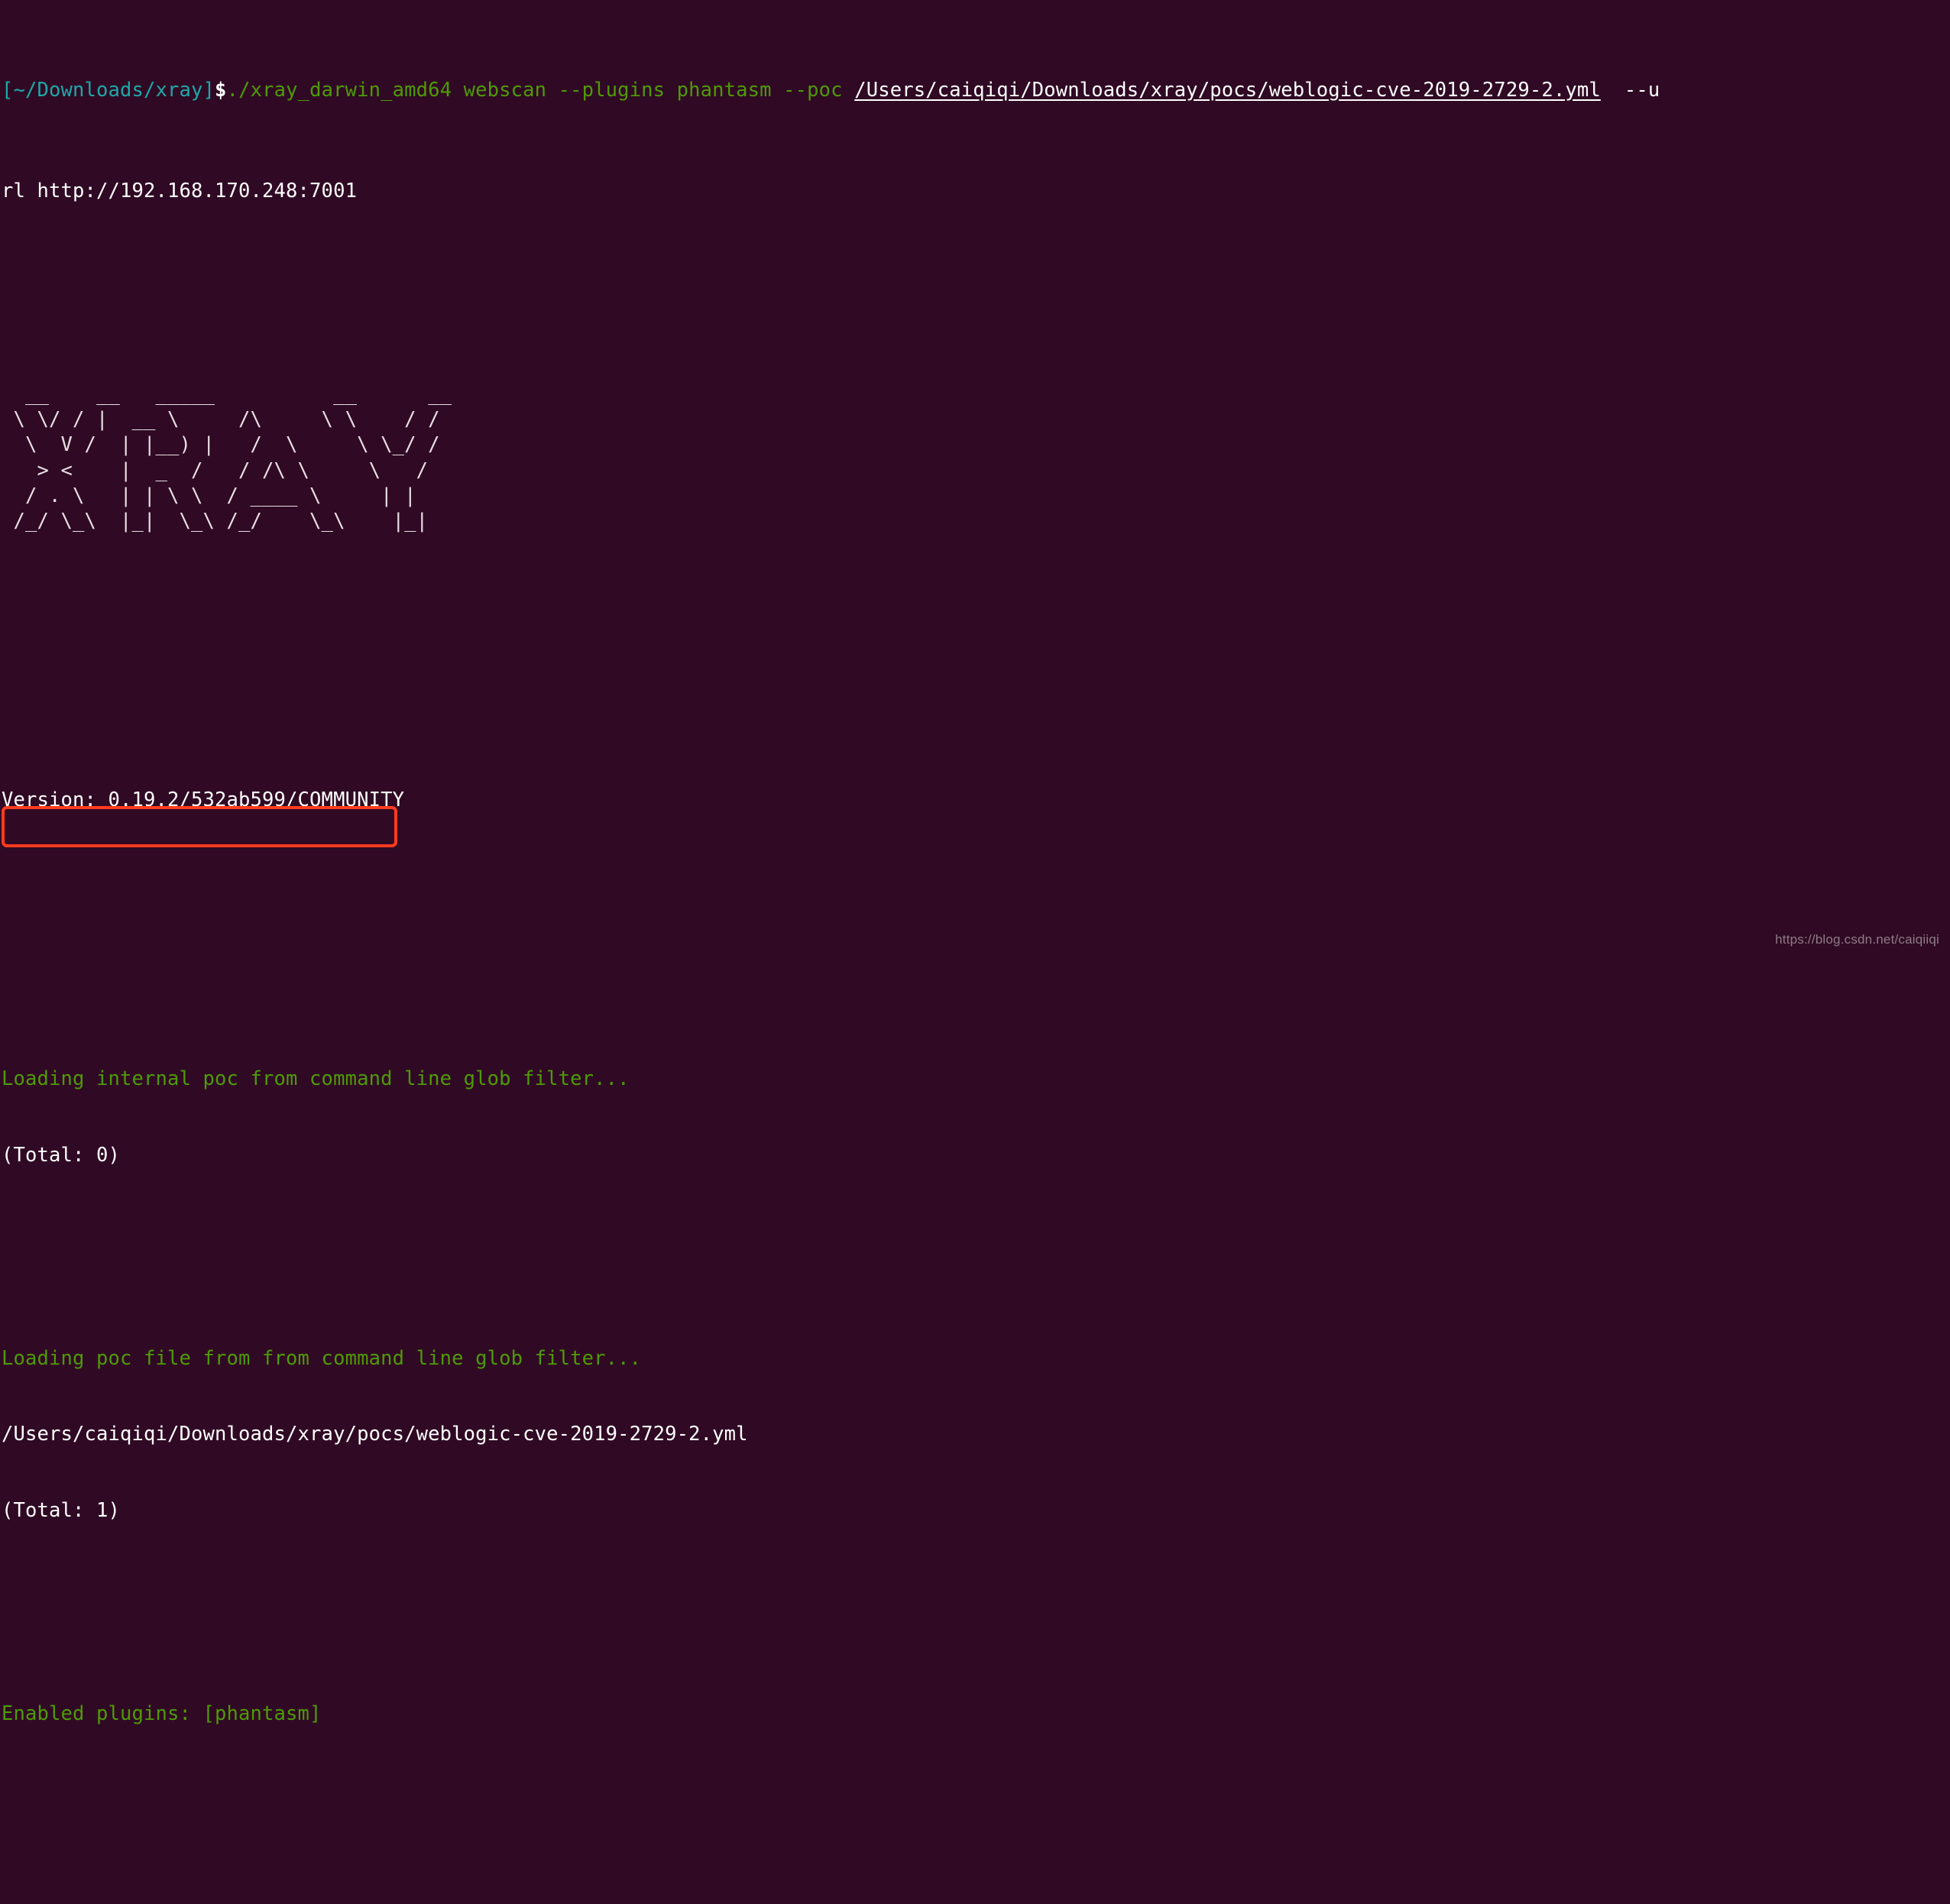  What do you see at coordinates (976, 191) in the screenshot?
I see `command-line-wrapped: rl http://192.168.170.248:7001` at bounding box center [976, 191].